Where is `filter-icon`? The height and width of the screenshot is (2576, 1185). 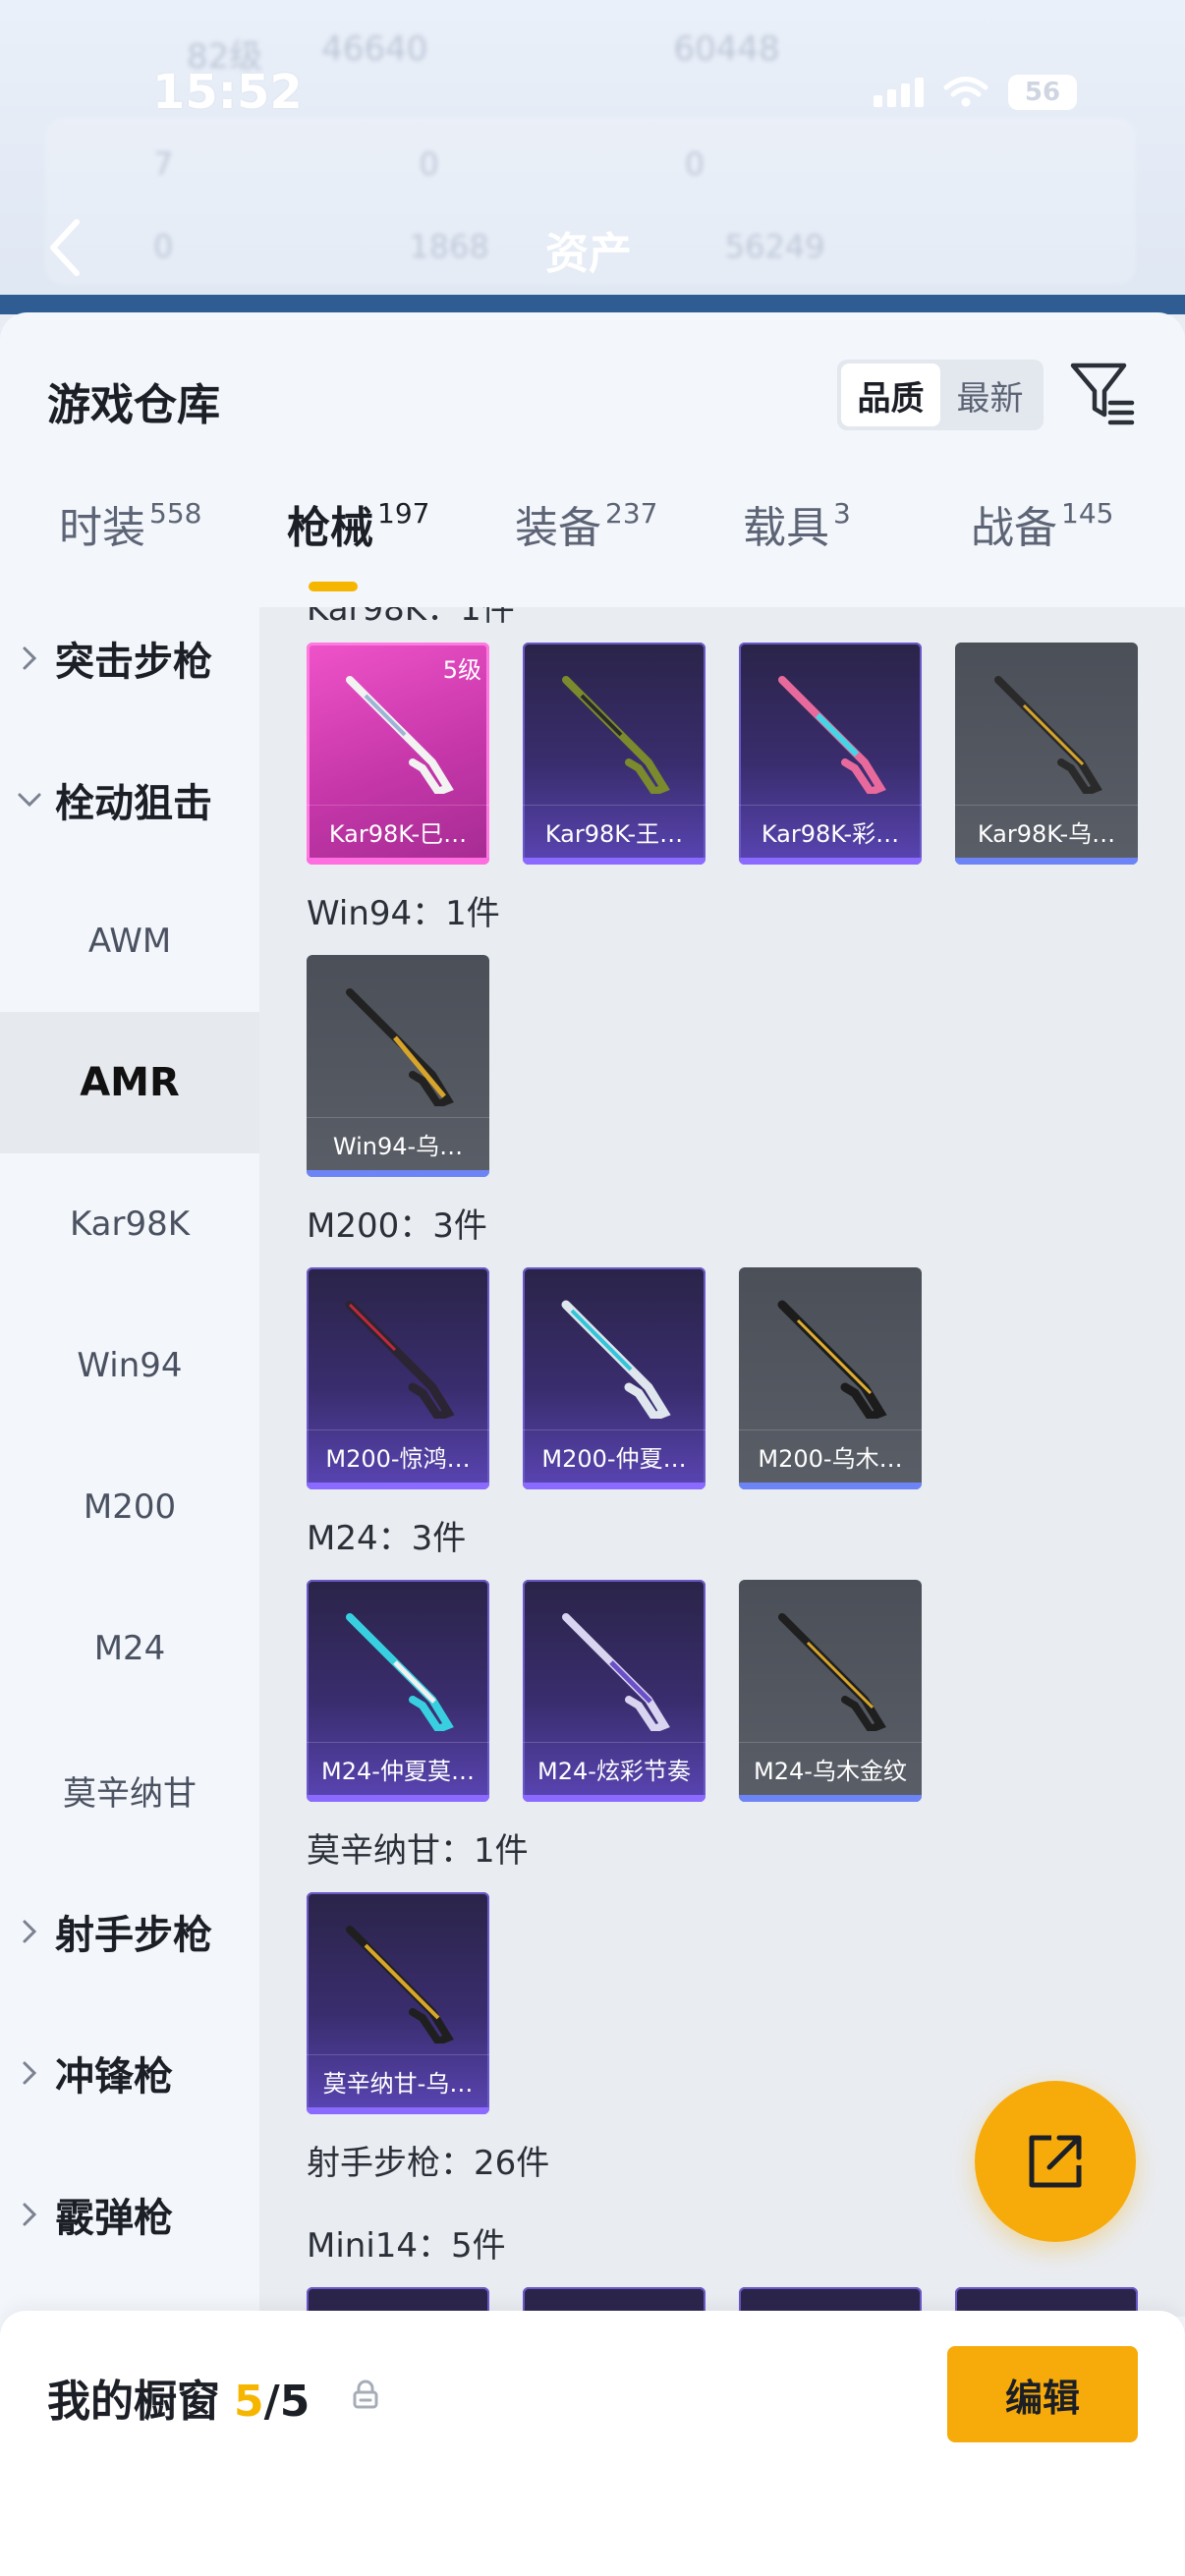 filter-icon is located at coordinates (1103, 394).